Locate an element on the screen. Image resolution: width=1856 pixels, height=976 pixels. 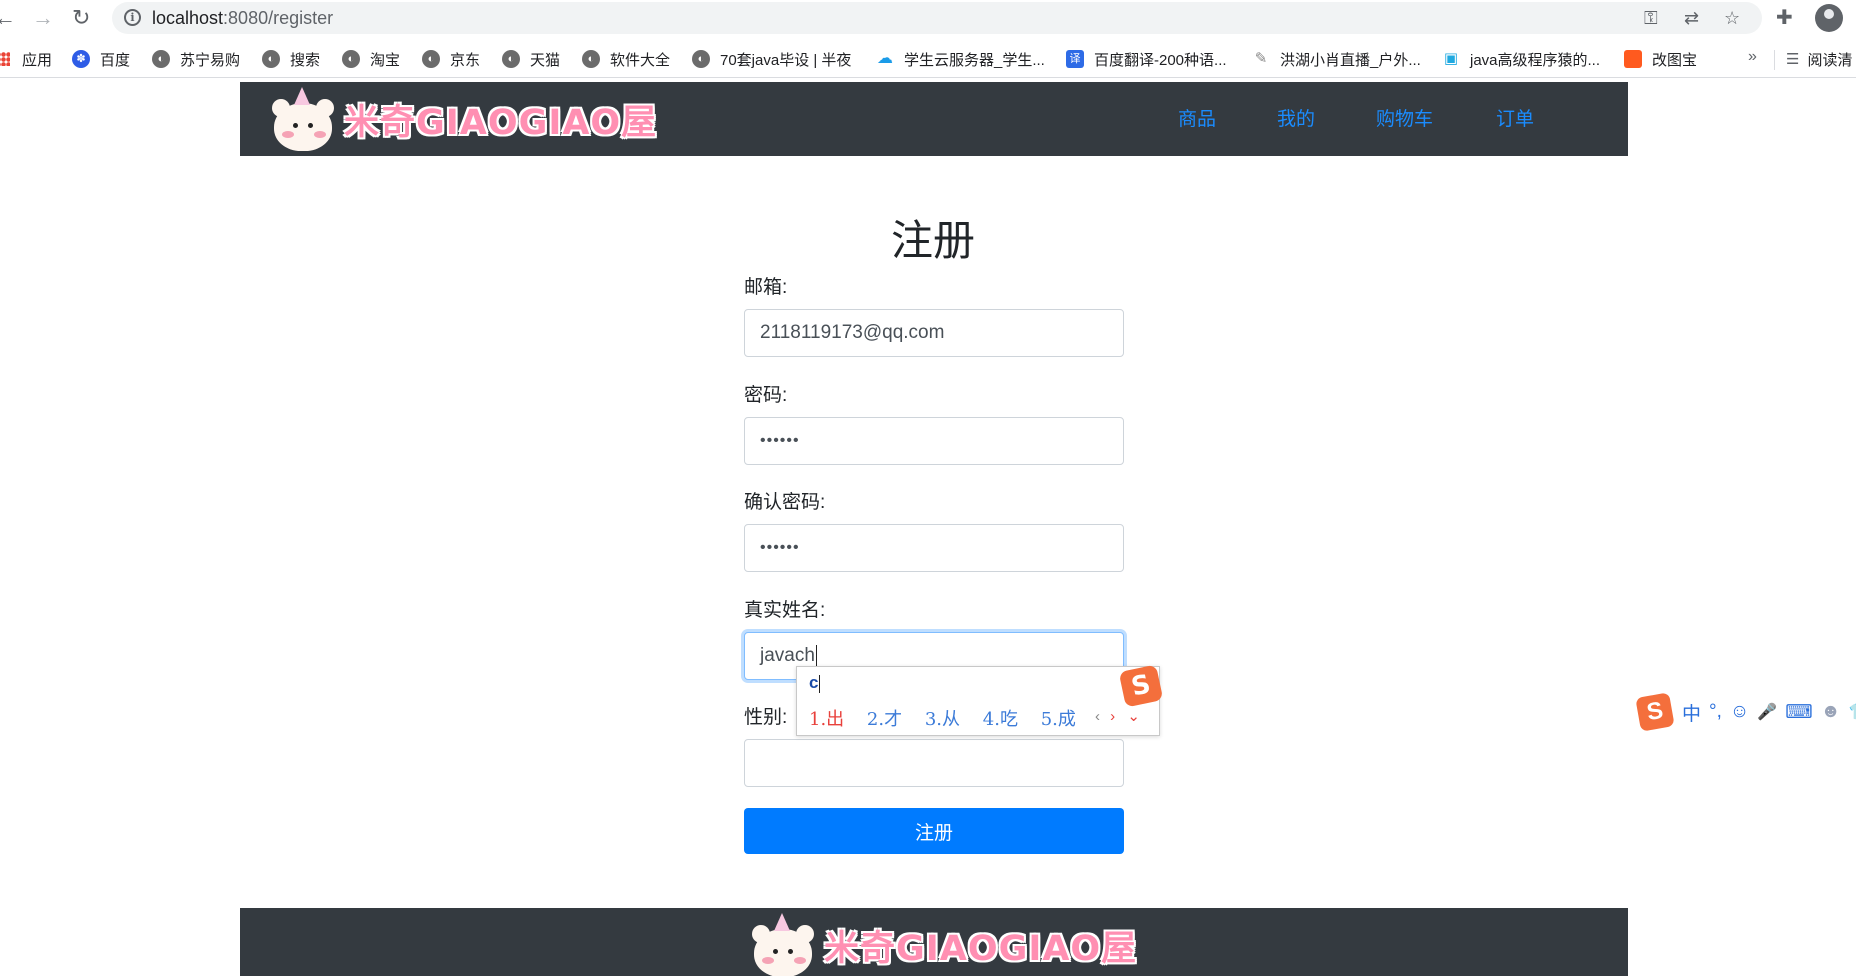
ime-candidate-list: 1.出 2.才 3.从 4.吃 5.成 is located at coordinates (951, 718).